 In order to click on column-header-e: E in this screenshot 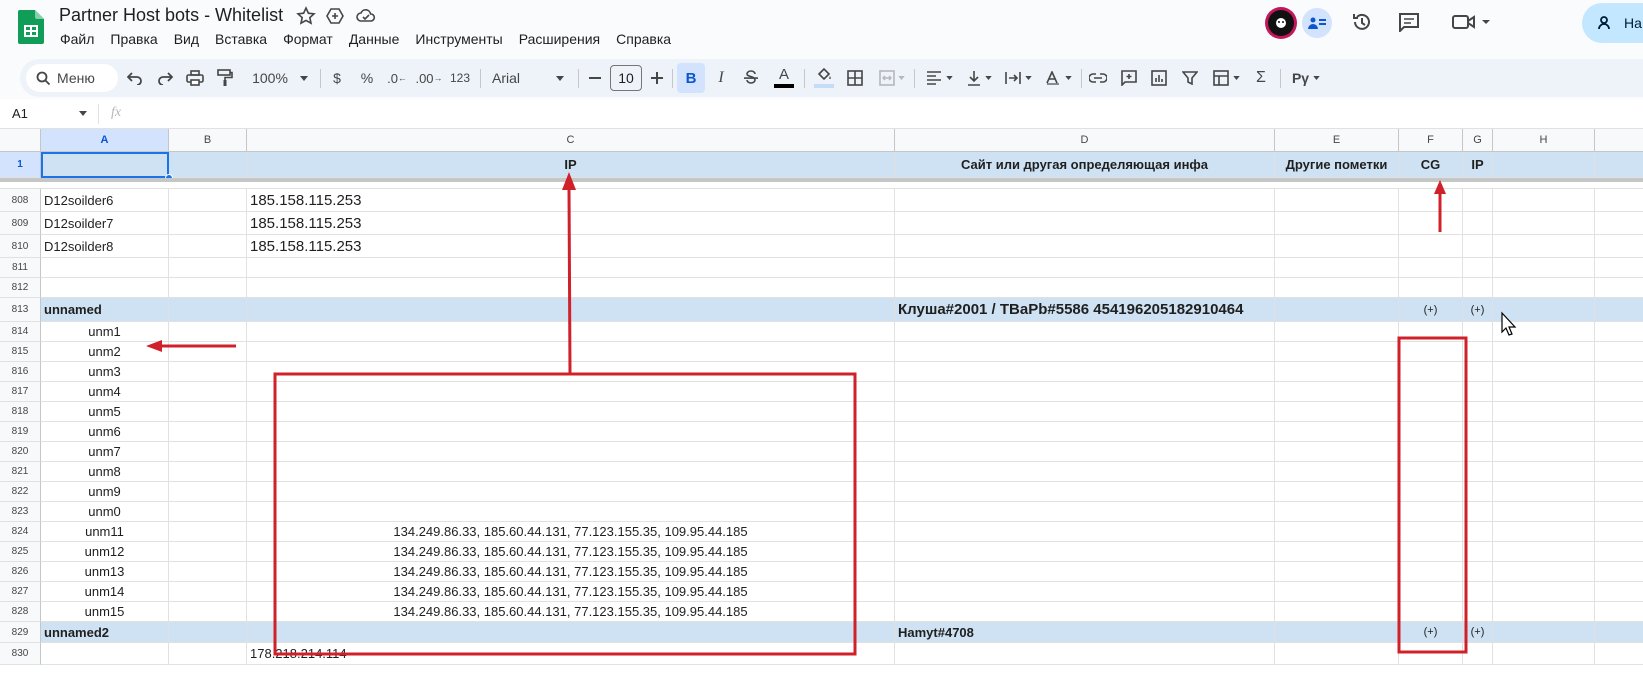, I will do `click(1337, 140)`.